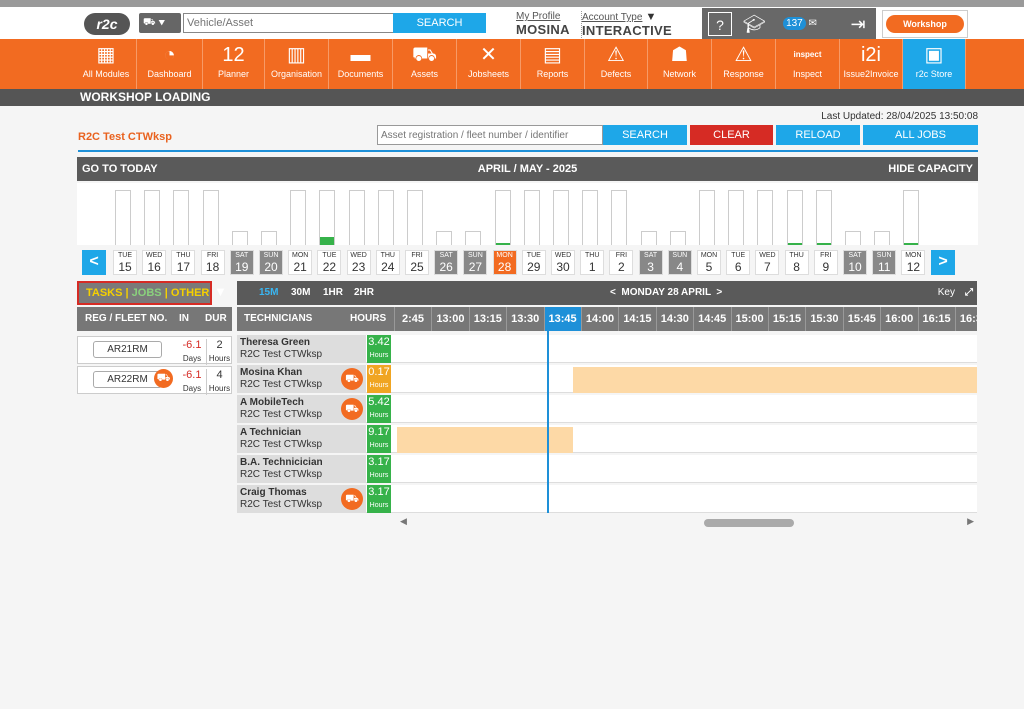 This screenshot has width=1024, height=709. Describe the element at coordinates (160, 23) in the screenshot. I see `asset-type-select: ⛟ ▾` at that location.